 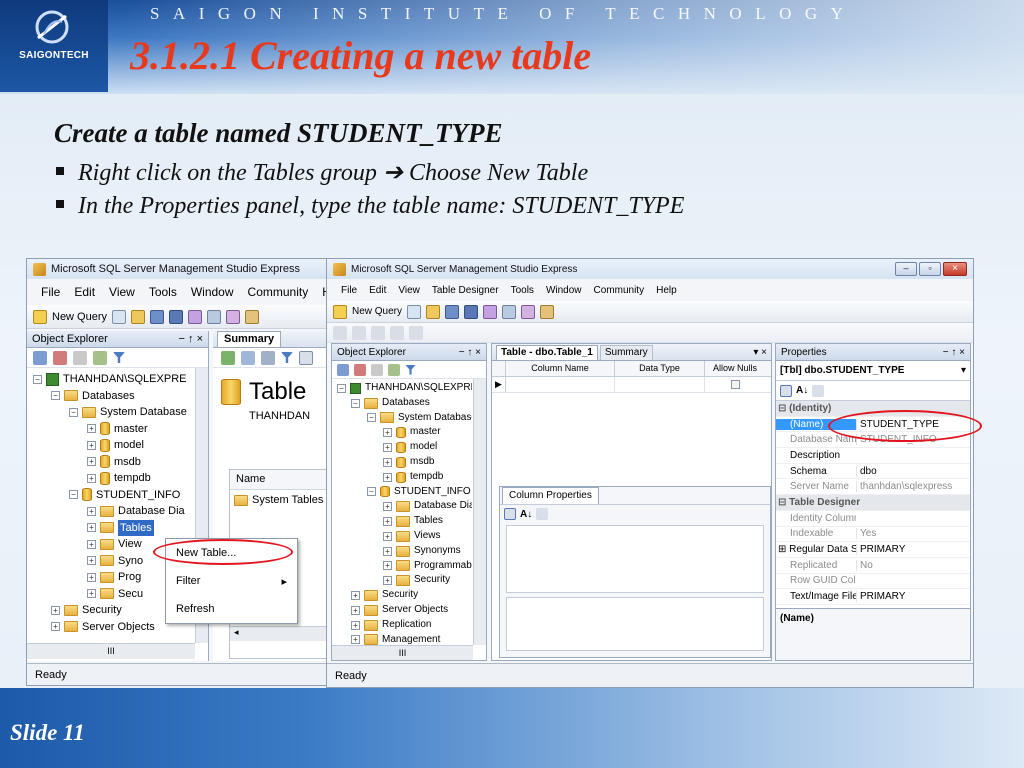 I want to click on summary-refresh-icon, so click(x=268, y=357).